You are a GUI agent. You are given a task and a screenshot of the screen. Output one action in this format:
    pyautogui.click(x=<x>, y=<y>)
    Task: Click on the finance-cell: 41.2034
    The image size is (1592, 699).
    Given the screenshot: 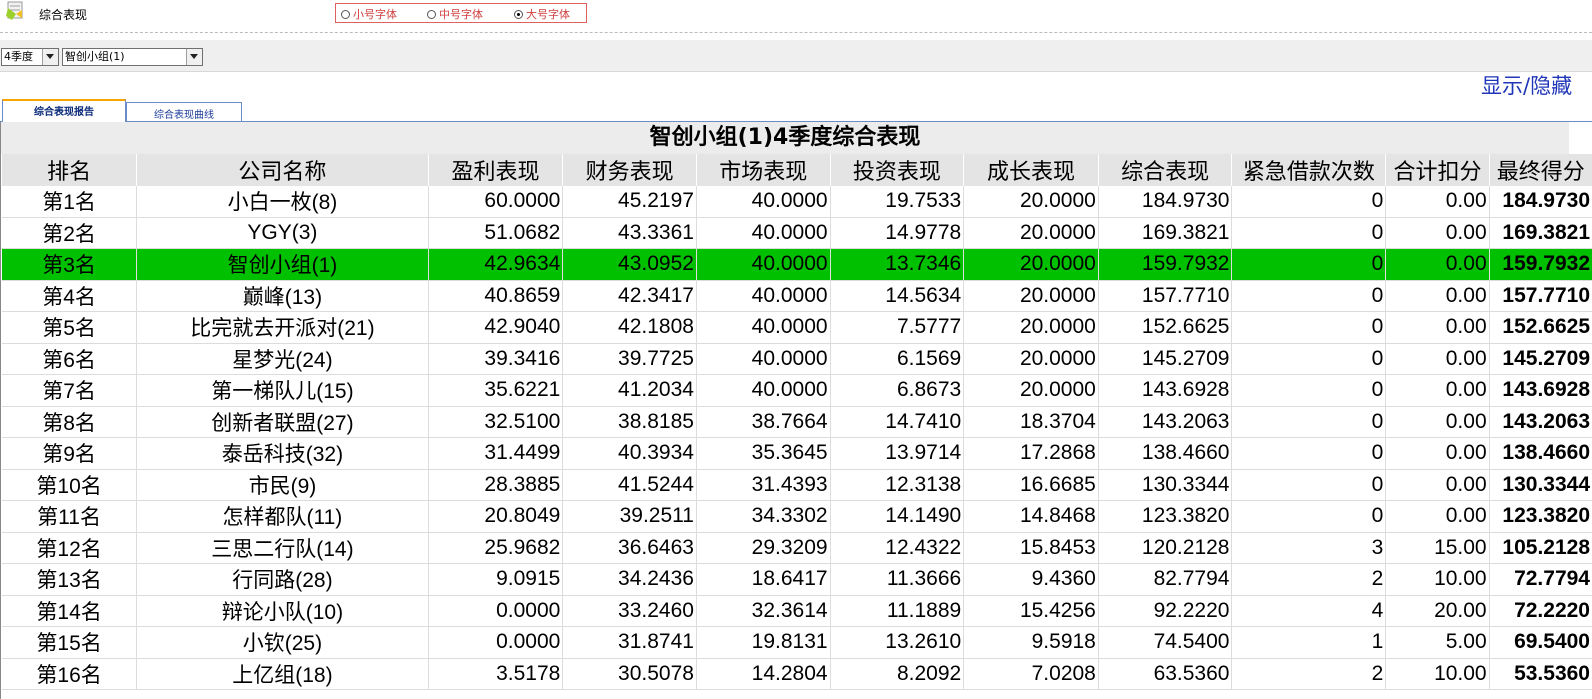 What is the action you would take?
    pyautogui.click(x=629, y=390)
    